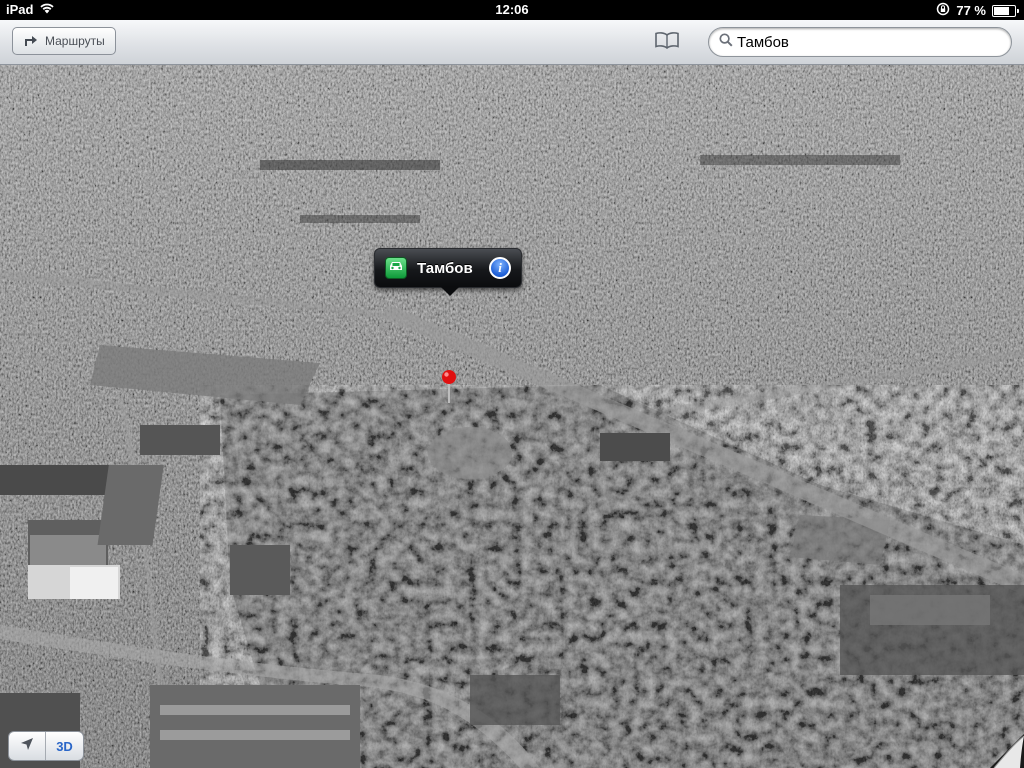  Describe the element at coordinates (445, 268) in the screenshot. I see `callout-title: Тамбов` at that location.